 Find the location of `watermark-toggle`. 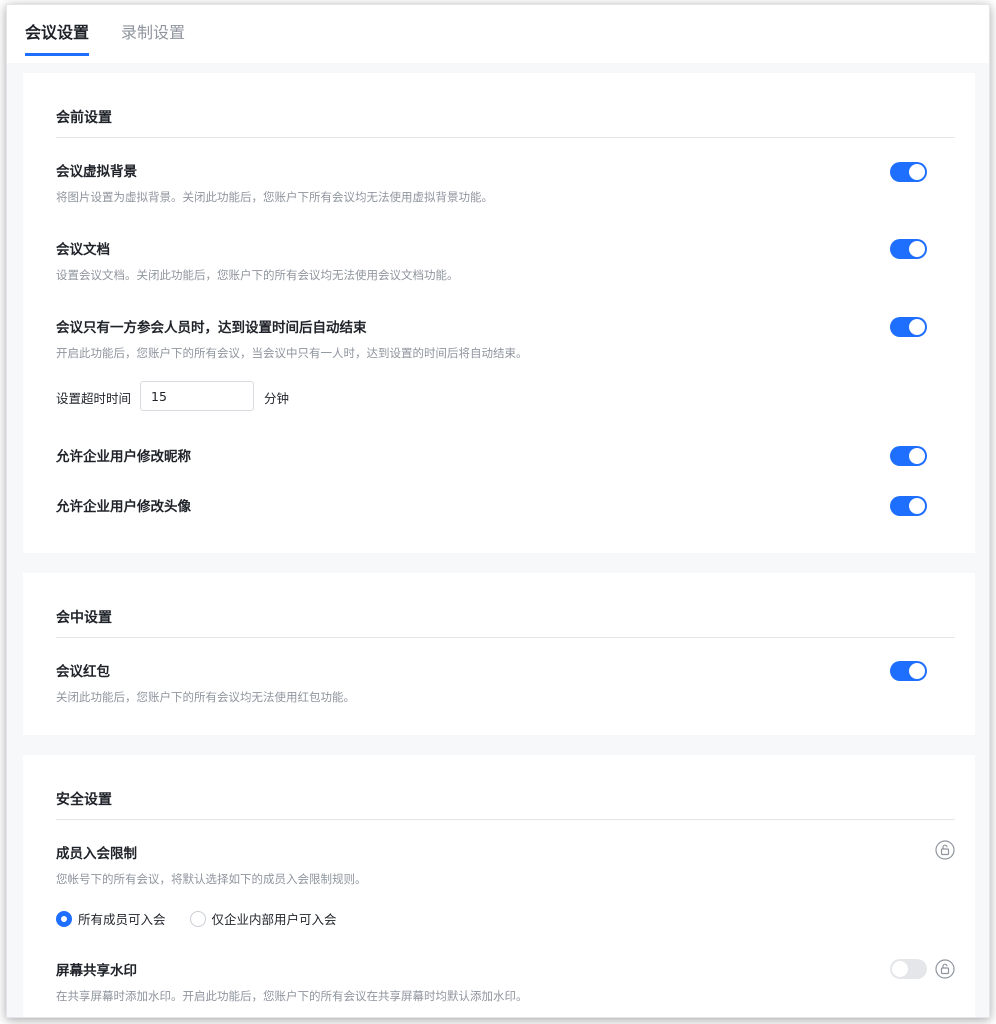

watermark-toggle is located at coordinates (908, 969).